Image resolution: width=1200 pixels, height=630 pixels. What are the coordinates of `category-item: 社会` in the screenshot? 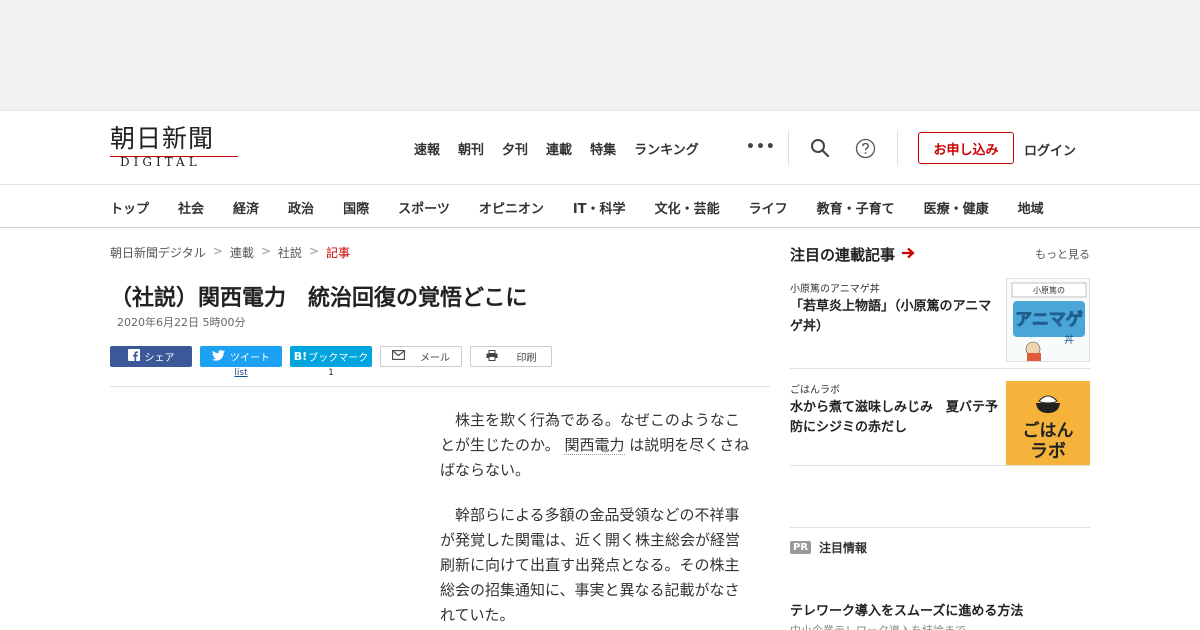 It's located at (191, 207).